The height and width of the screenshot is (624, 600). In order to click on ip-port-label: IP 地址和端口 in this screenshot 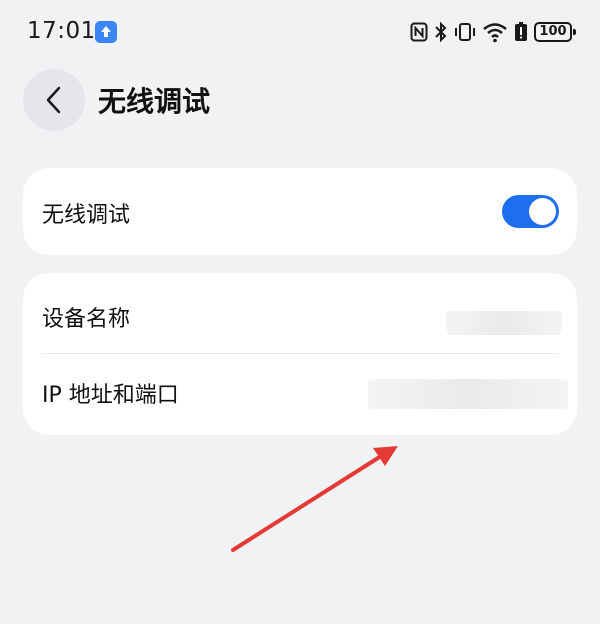, I will do `click(110, 395)`.